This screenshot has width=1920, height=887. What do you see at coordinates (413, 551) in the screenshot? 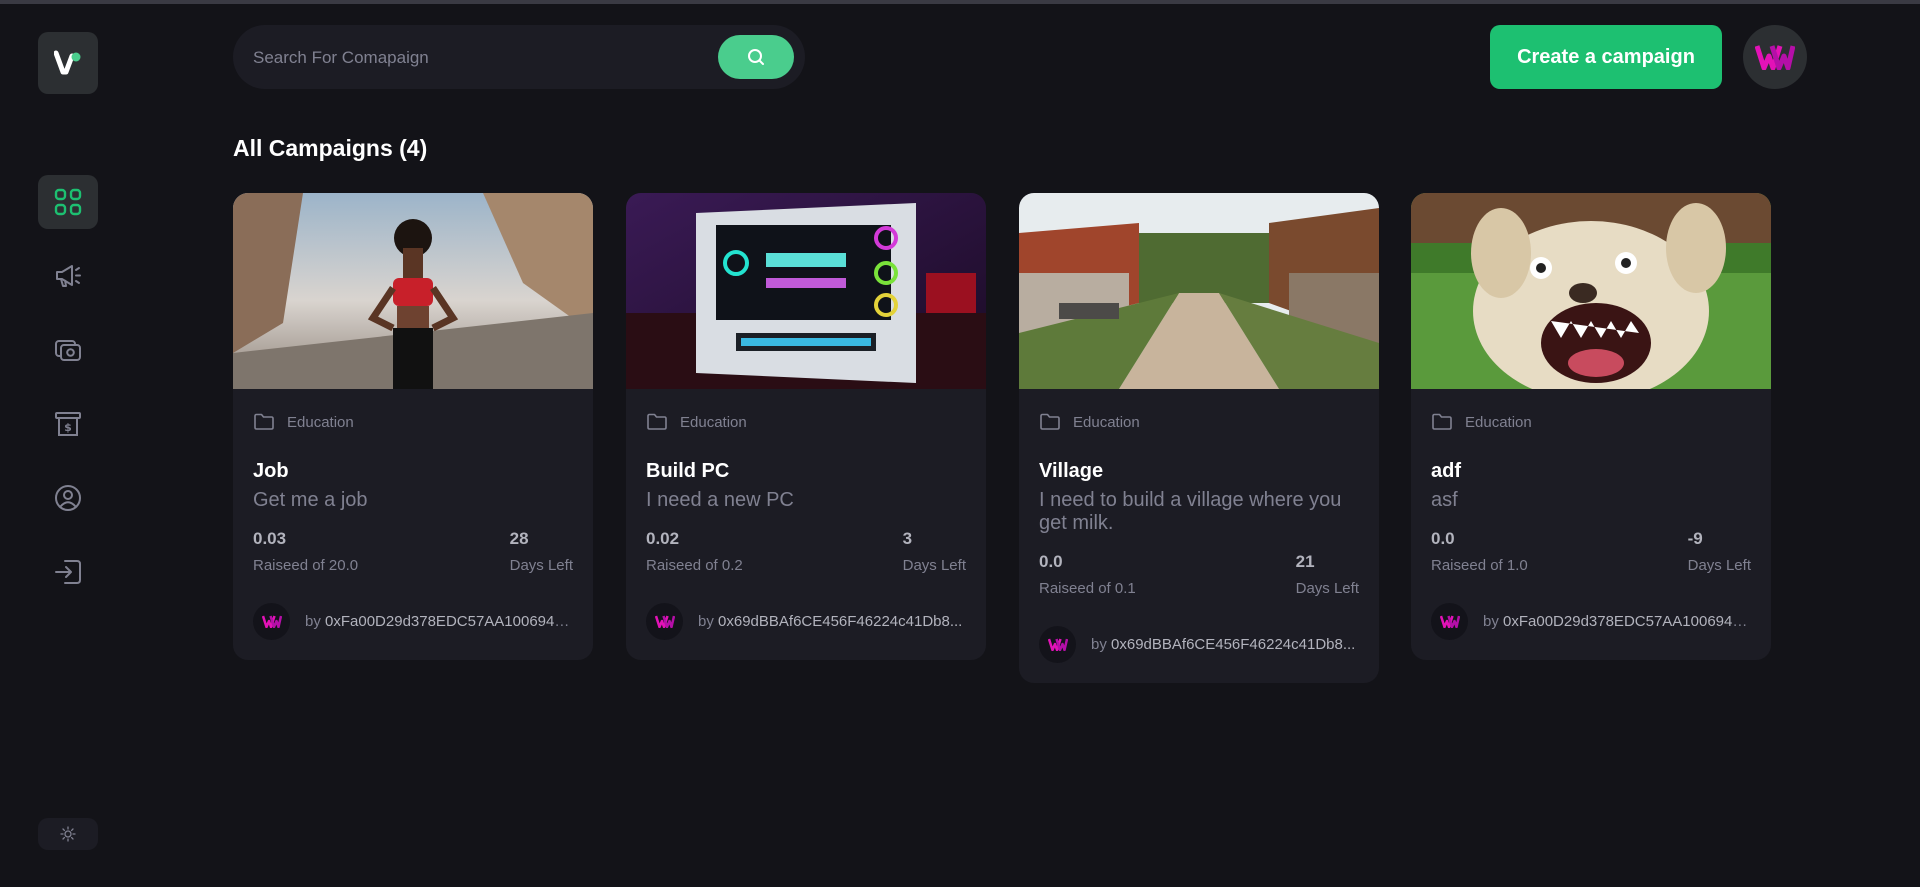
I see `campaign-stats: 0.03 Raiseed of 20.0 28 Days Left` at bounding box center [413, 551].